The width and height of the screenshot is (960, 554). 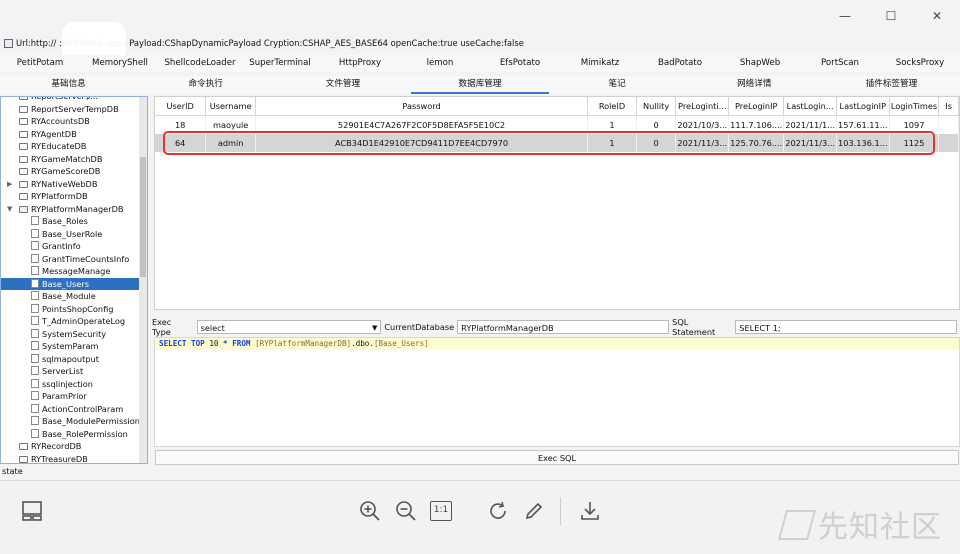 I want to click on layout-icon, so click(x=32, y=511).